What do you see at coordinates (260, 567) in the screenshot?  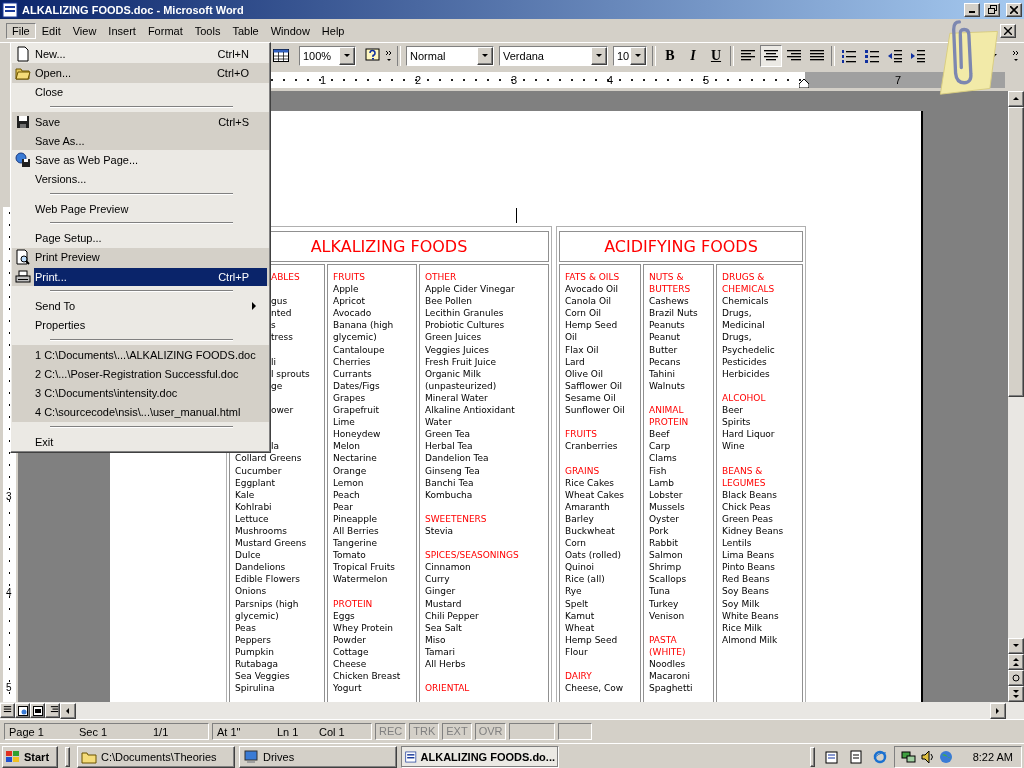 I see `food-item: Dandelions` at bounding box center [260, 567].